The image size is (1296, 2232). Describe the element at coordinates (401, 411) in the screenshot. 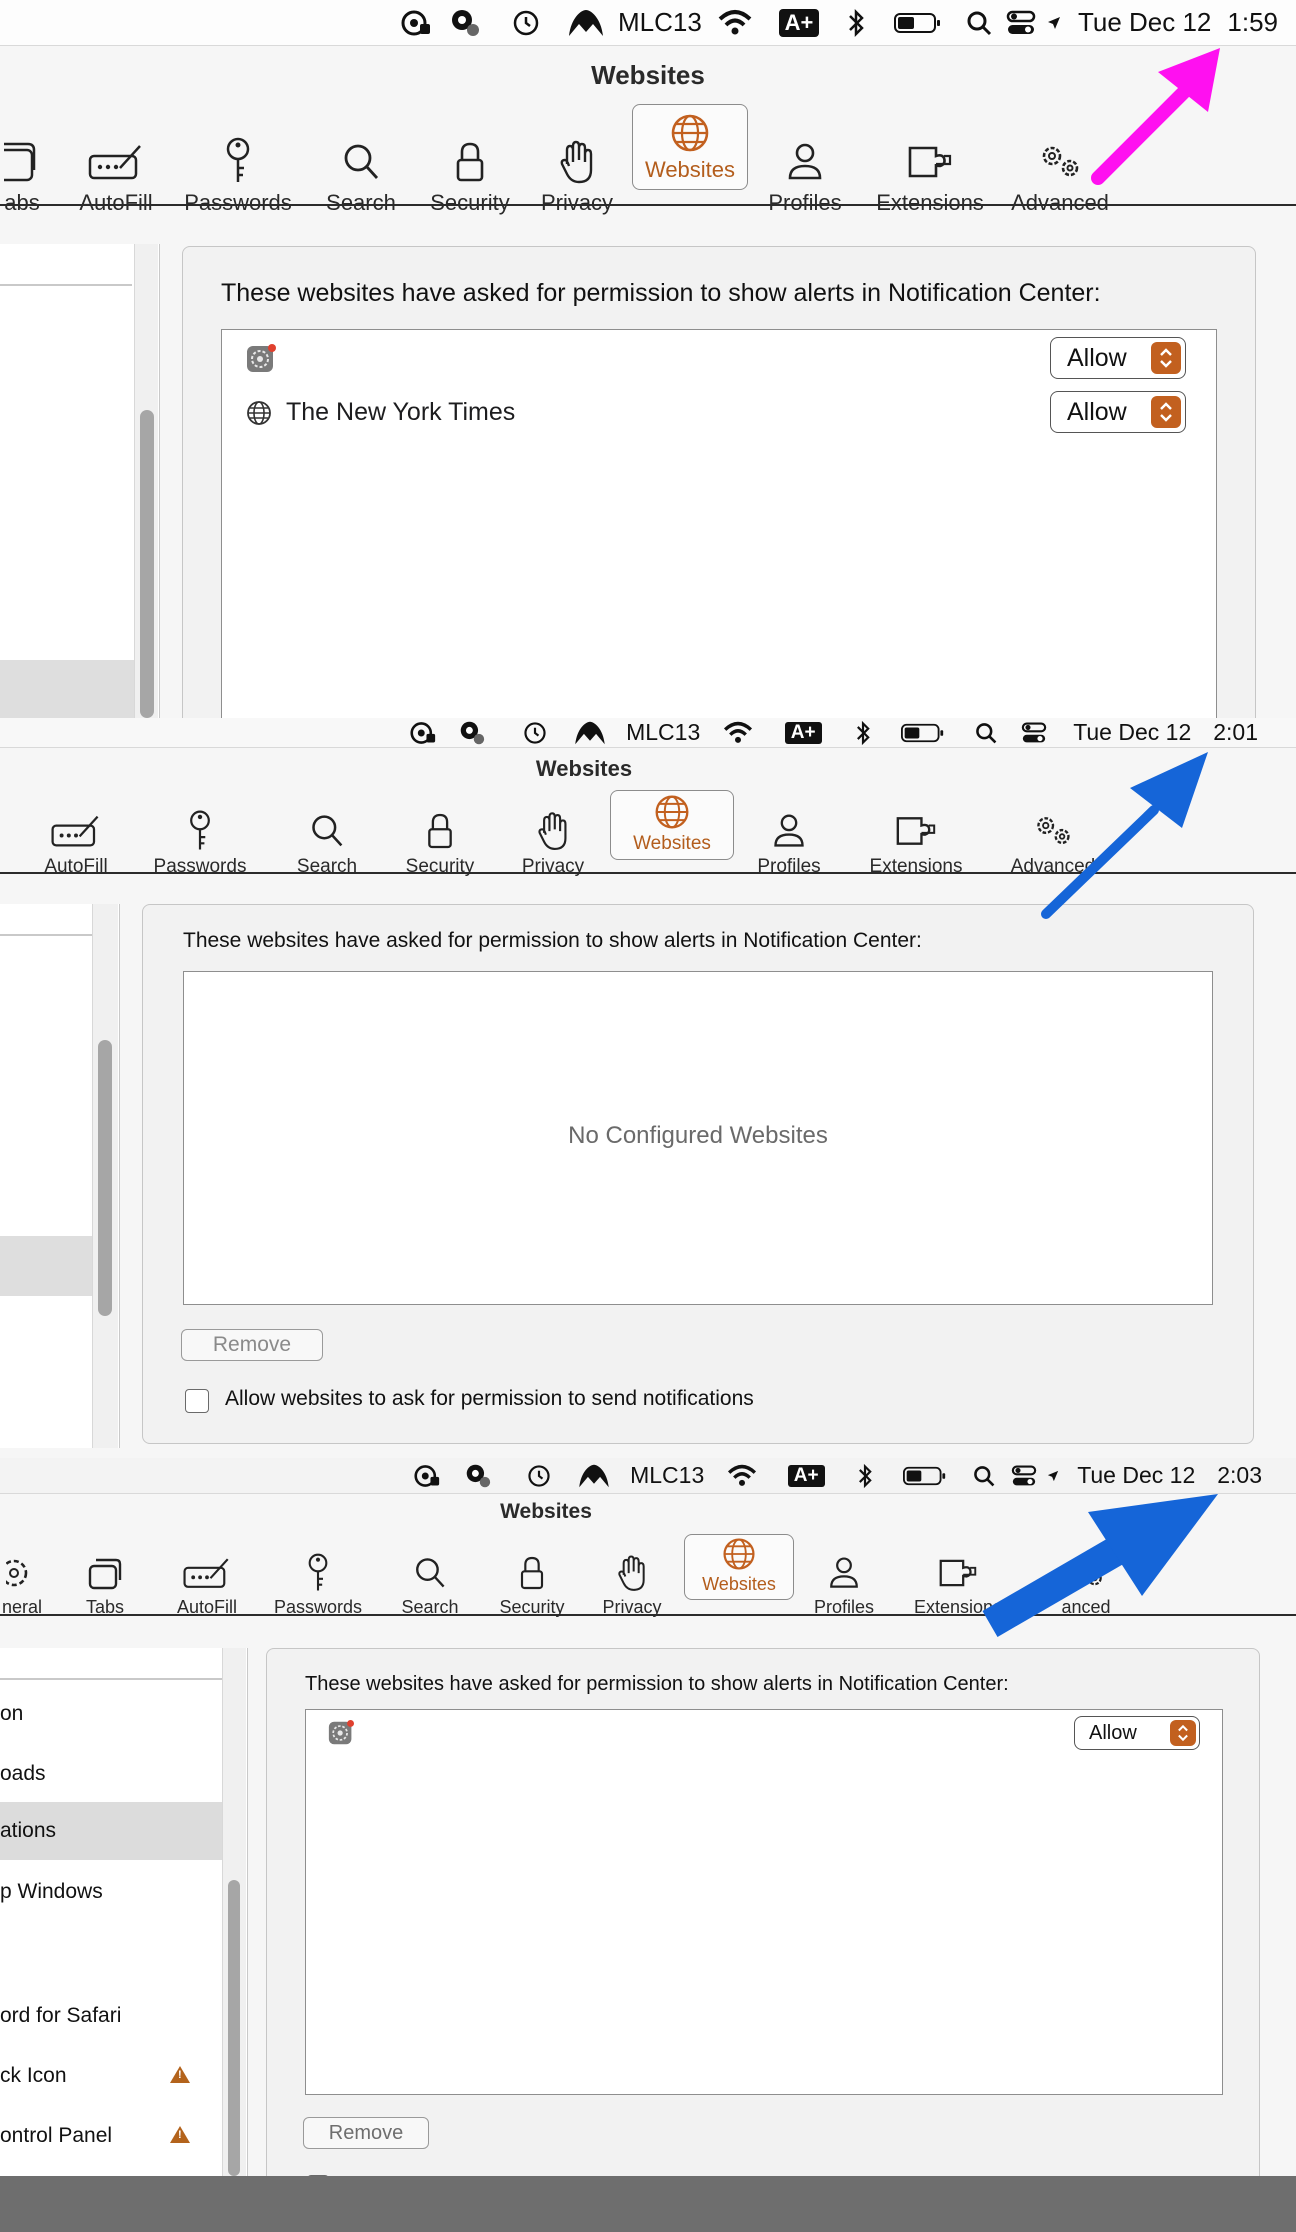

I see `site-name: The New York Times` at that location.